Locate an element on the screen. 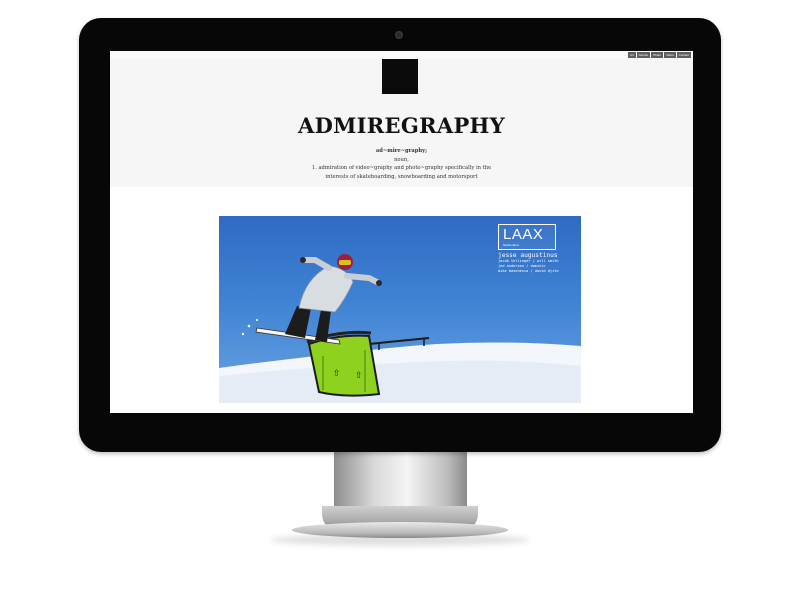  camera-dot is located at coordinates (399, 35).